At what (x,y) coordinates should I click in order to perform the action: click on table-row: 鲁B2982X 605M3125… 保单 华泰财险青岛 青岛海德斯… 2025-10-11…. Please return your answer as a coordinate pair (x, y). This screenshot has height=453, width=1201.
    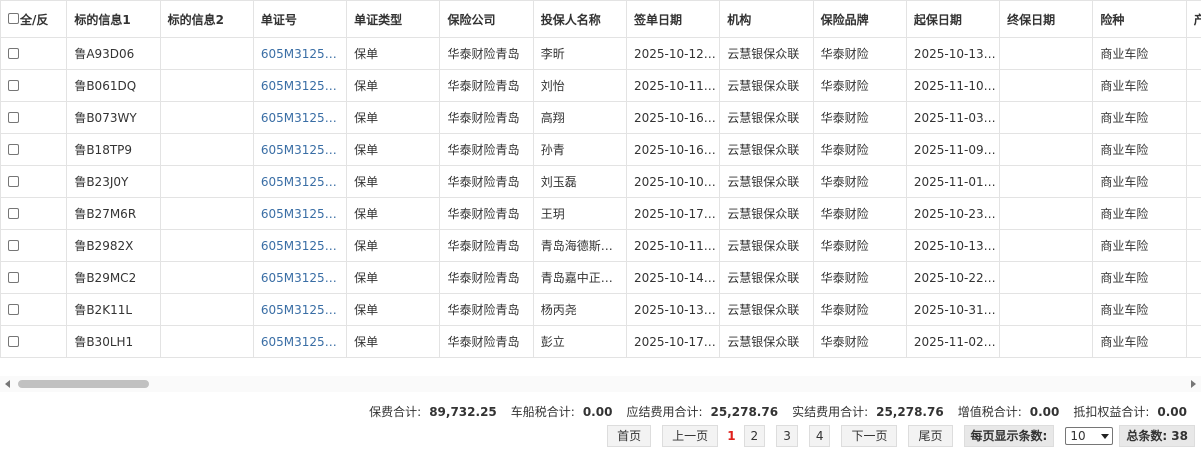
    Looking at the image, I should click on (600, 245).